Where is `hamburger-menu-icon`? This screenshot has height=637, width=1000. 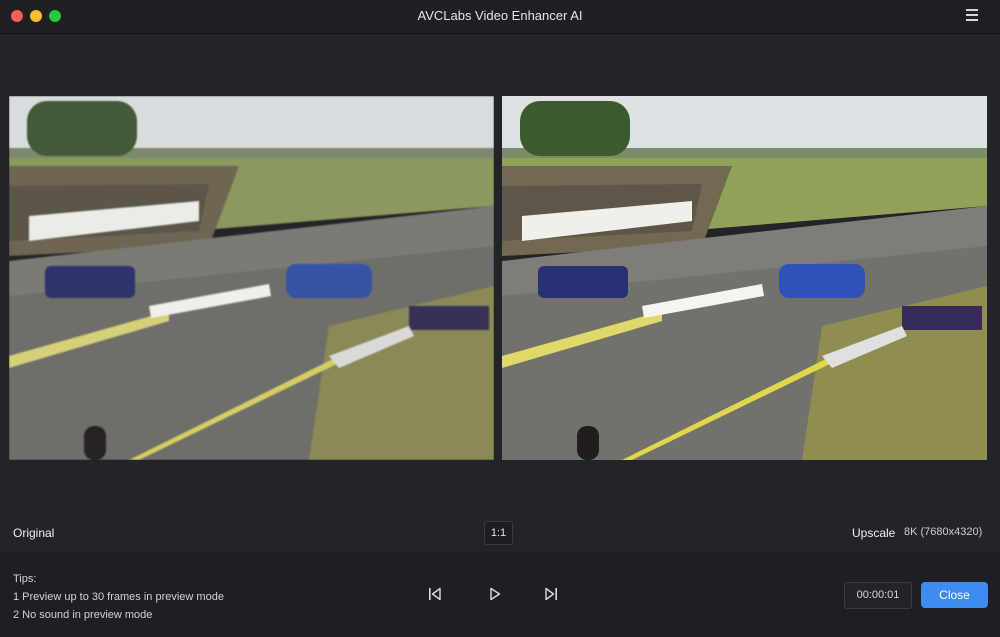 hamburger-menu-icon is located at coordinates (972, 16).